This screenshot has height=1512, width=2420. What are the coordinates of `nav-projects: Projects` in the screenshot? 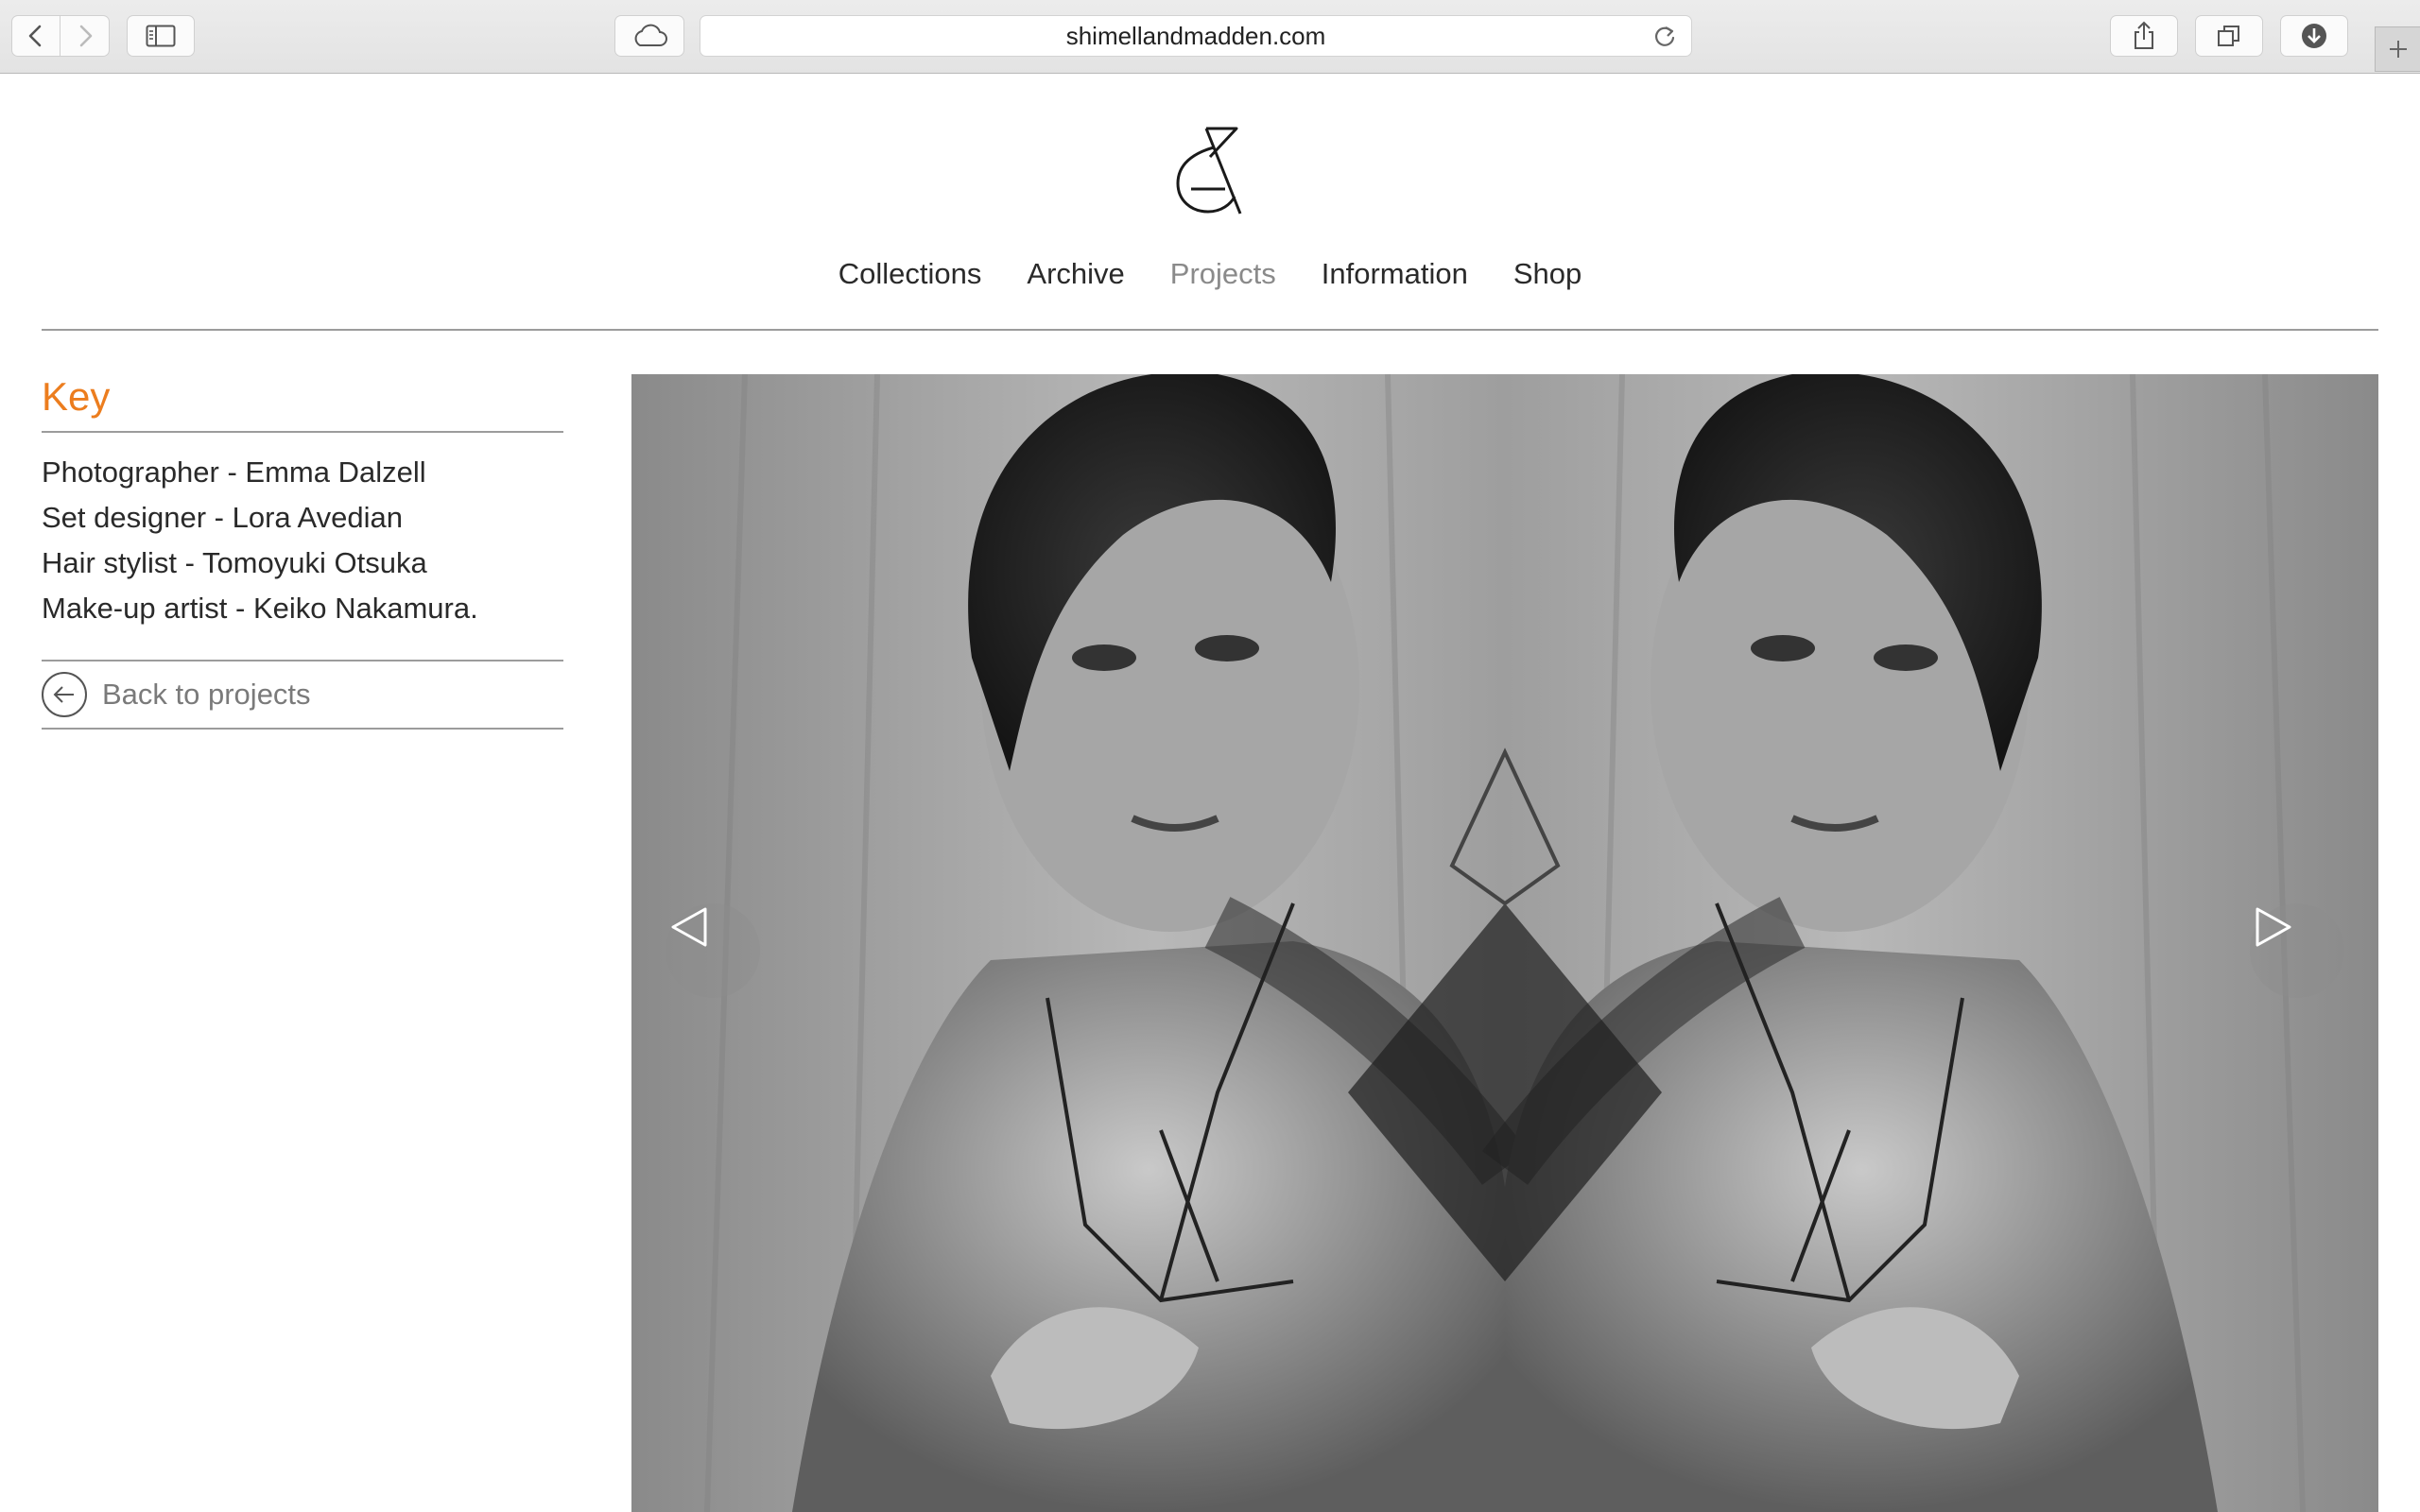 It's located at (1223, 274).